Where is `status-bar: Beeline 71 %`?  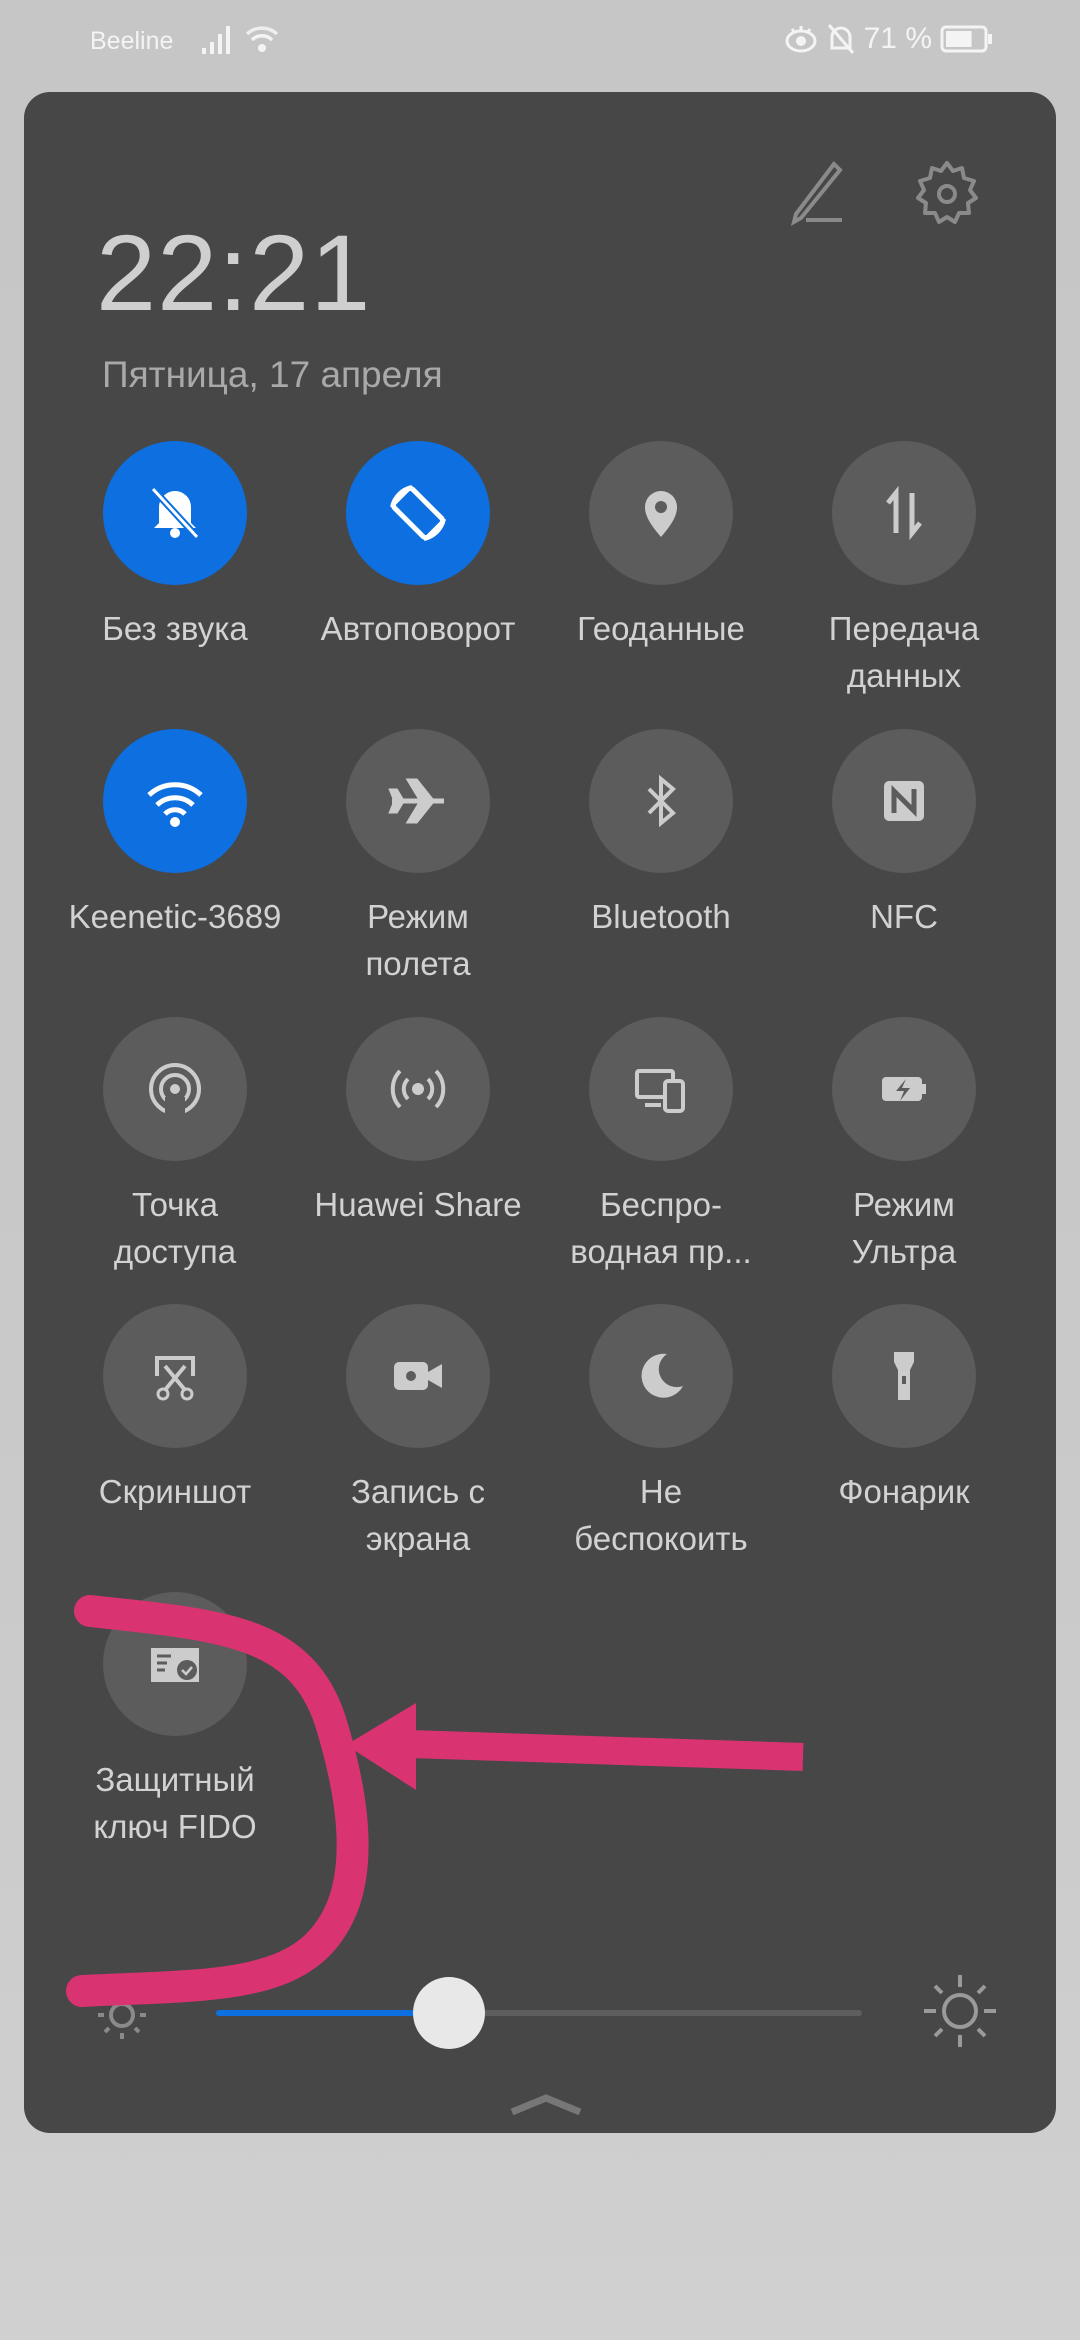 status-bar: Beeline 71 % is located at coordinates (540, 42).